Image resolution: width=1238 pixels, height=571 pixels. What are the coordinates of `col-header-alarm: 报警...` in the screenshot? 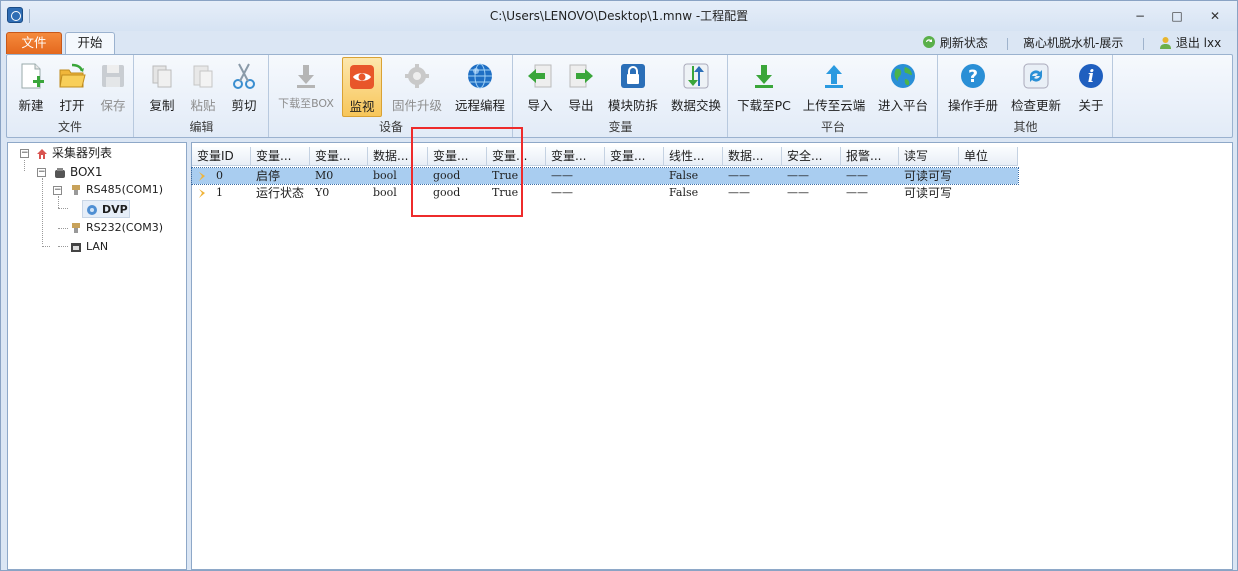 It's located at (870, 156).